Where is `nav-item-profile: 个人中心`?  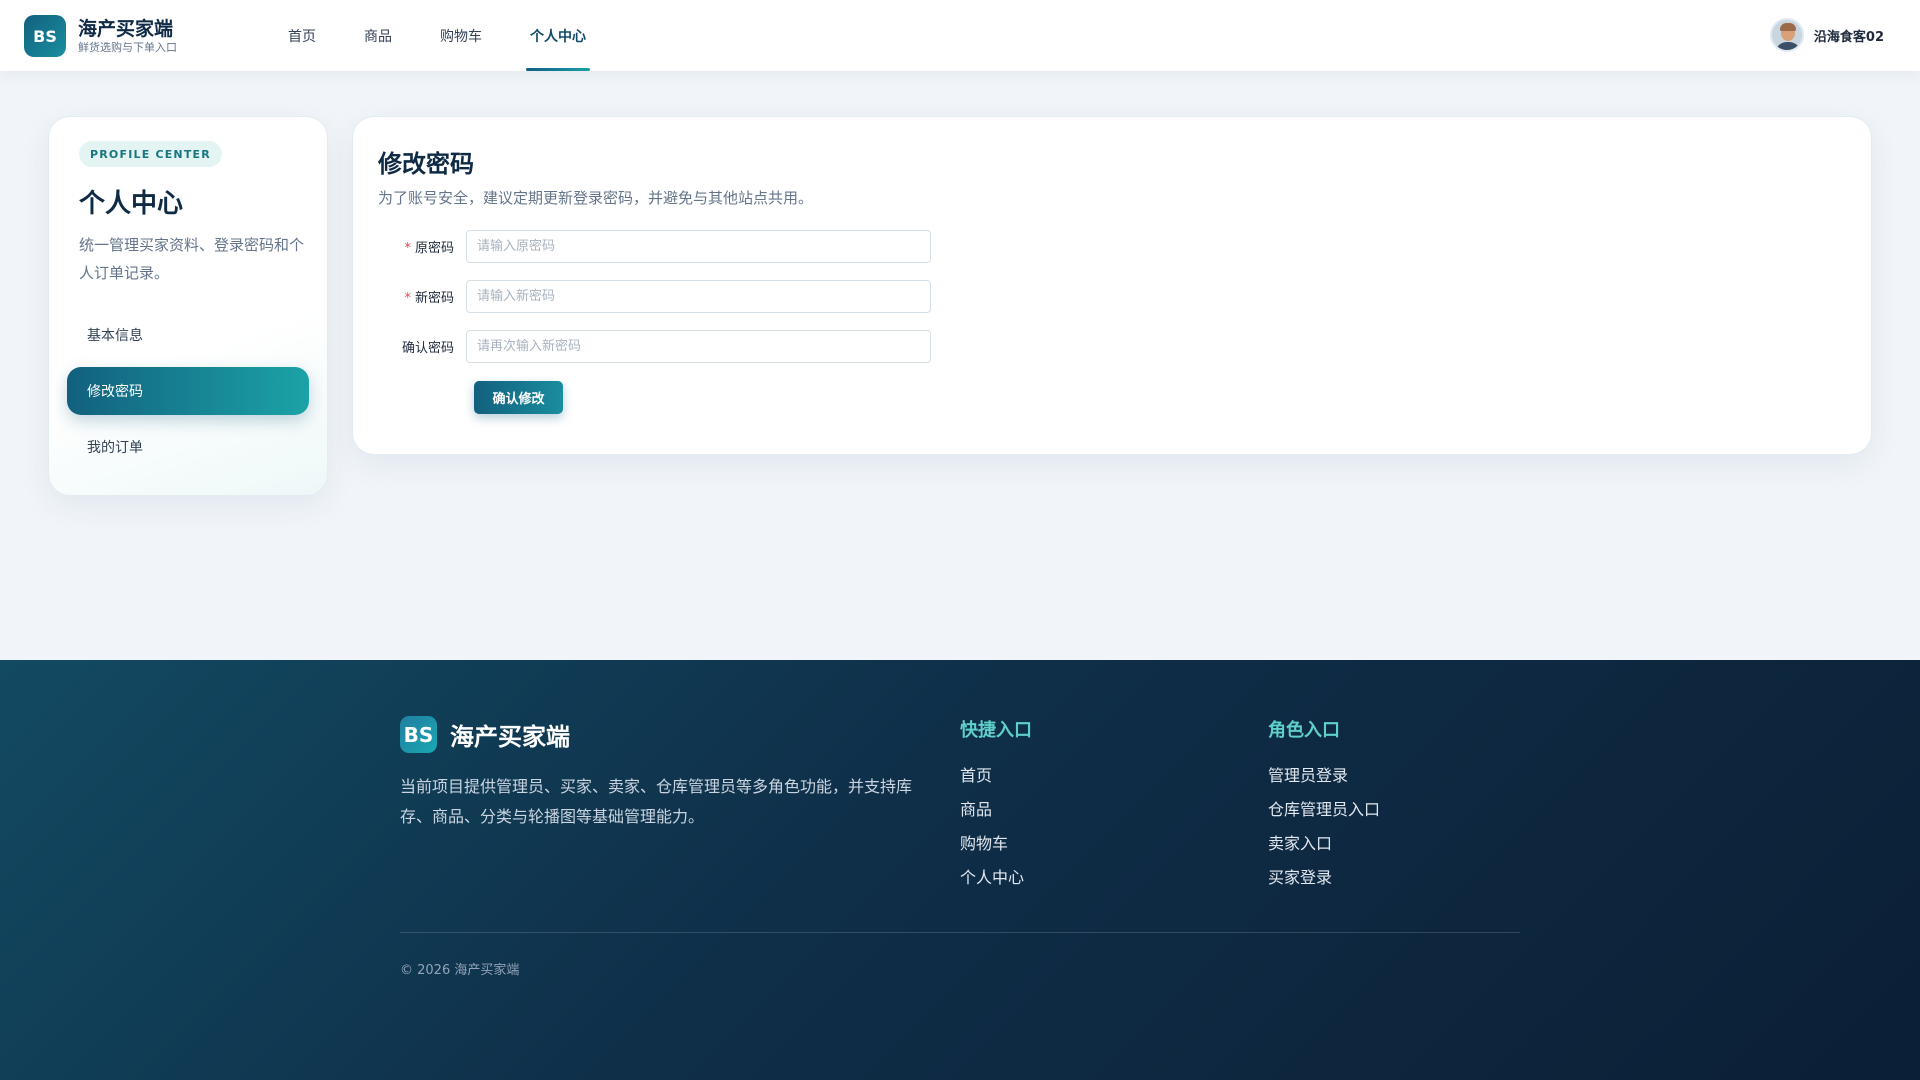 nav-item-profile: 个人中心 is located at coordinates (558, 35).